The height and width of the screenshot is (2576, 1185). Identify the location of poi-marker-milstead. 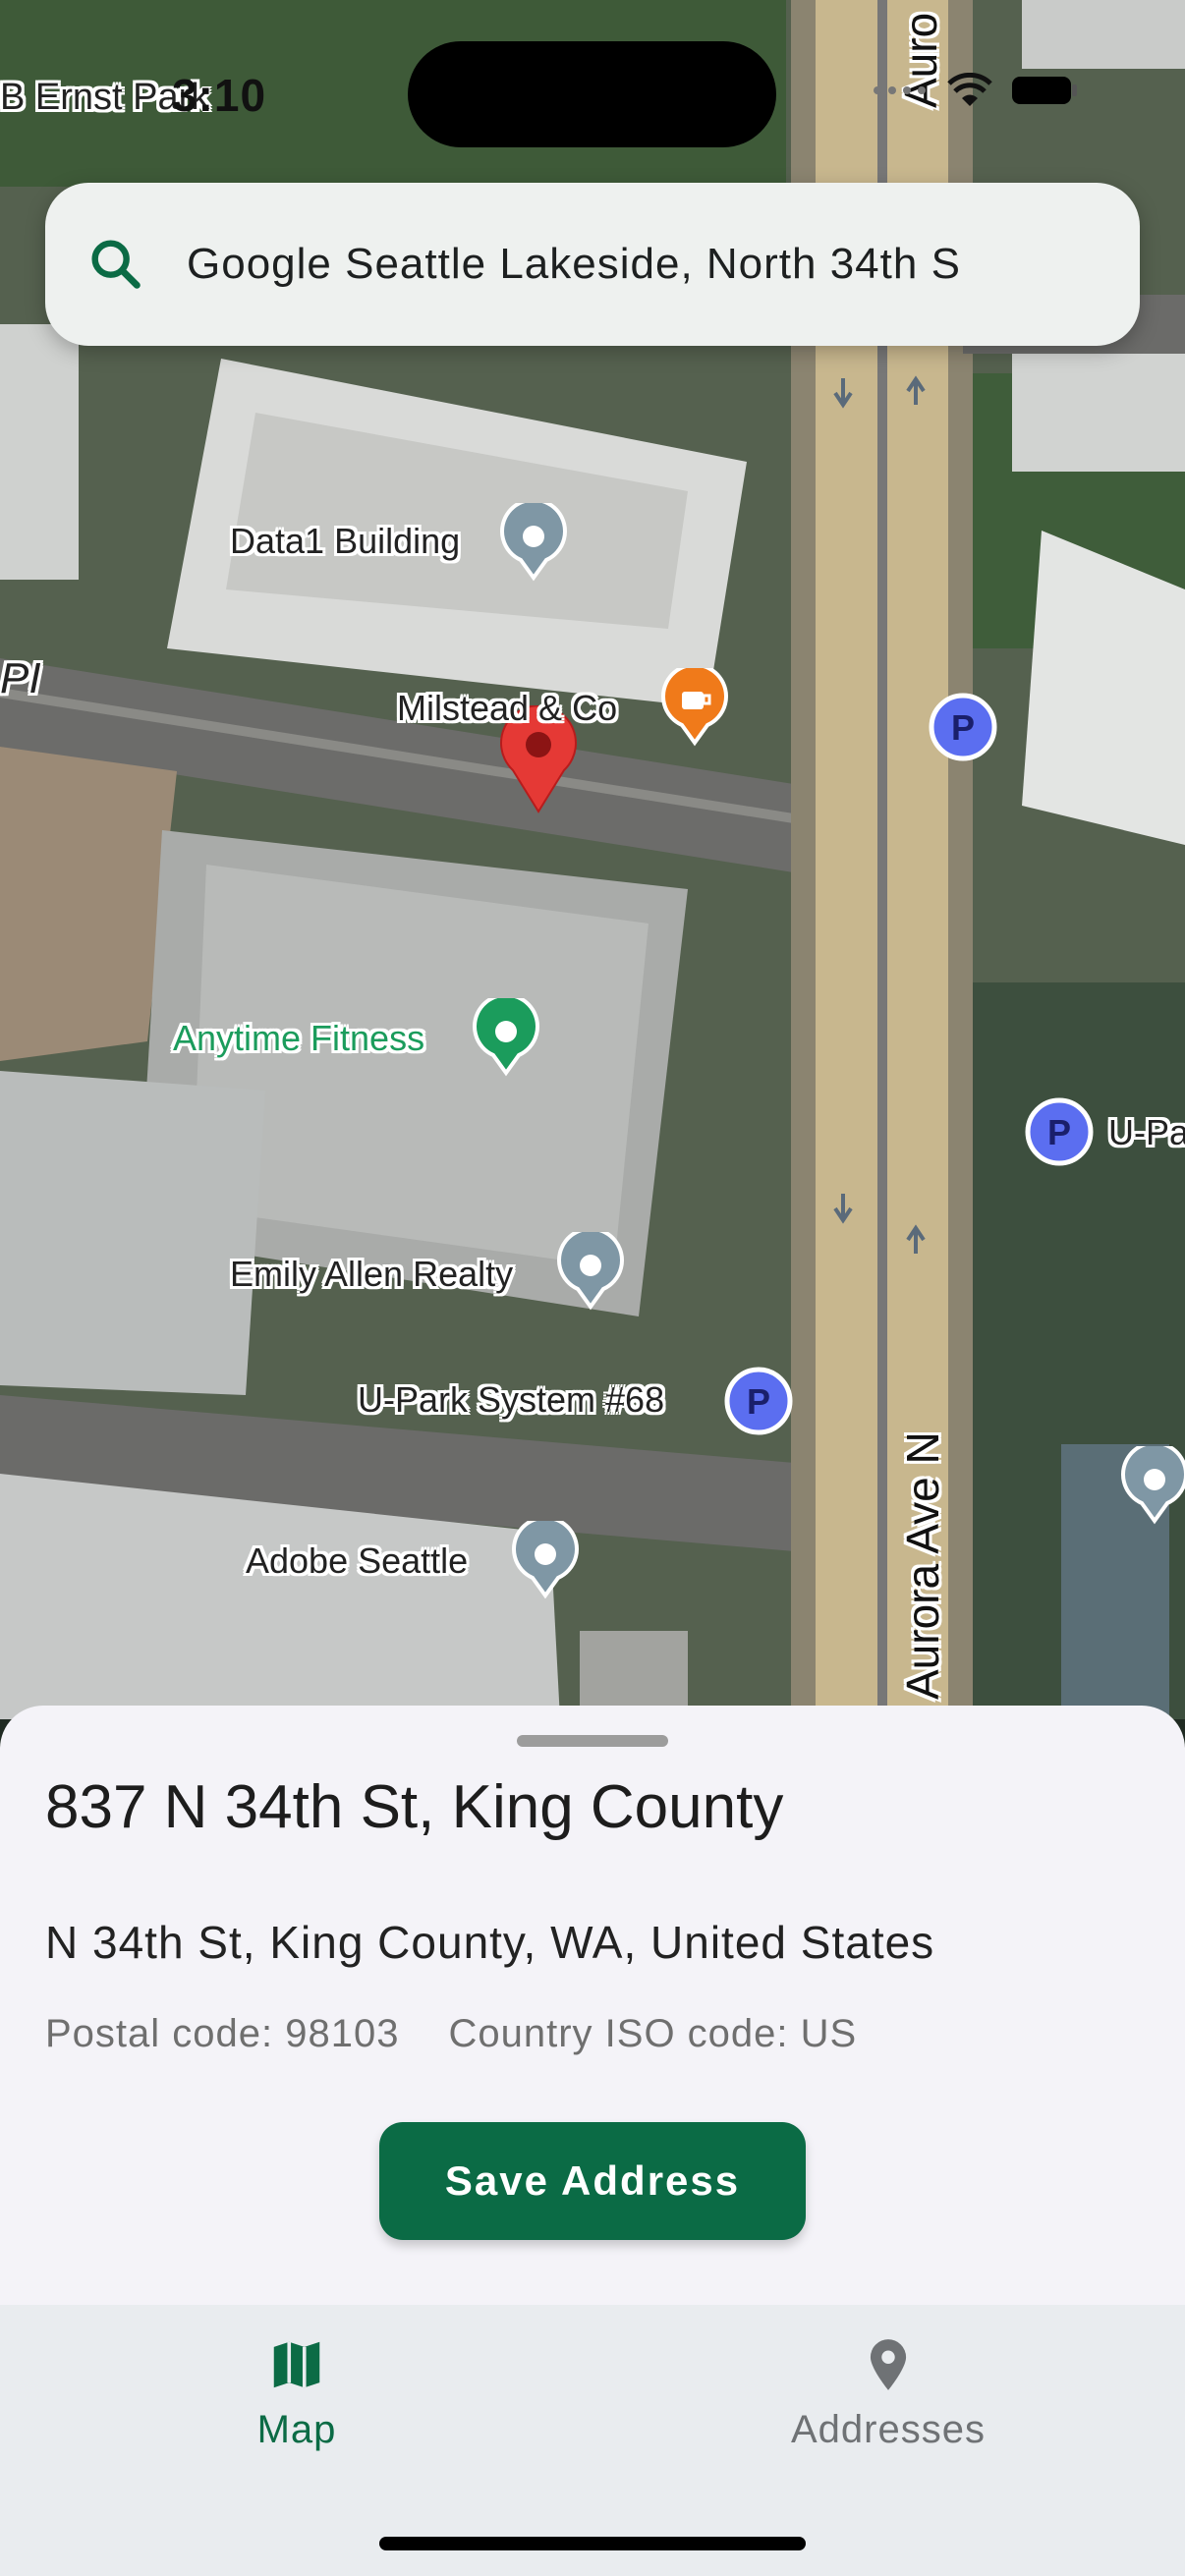
(695, 707).